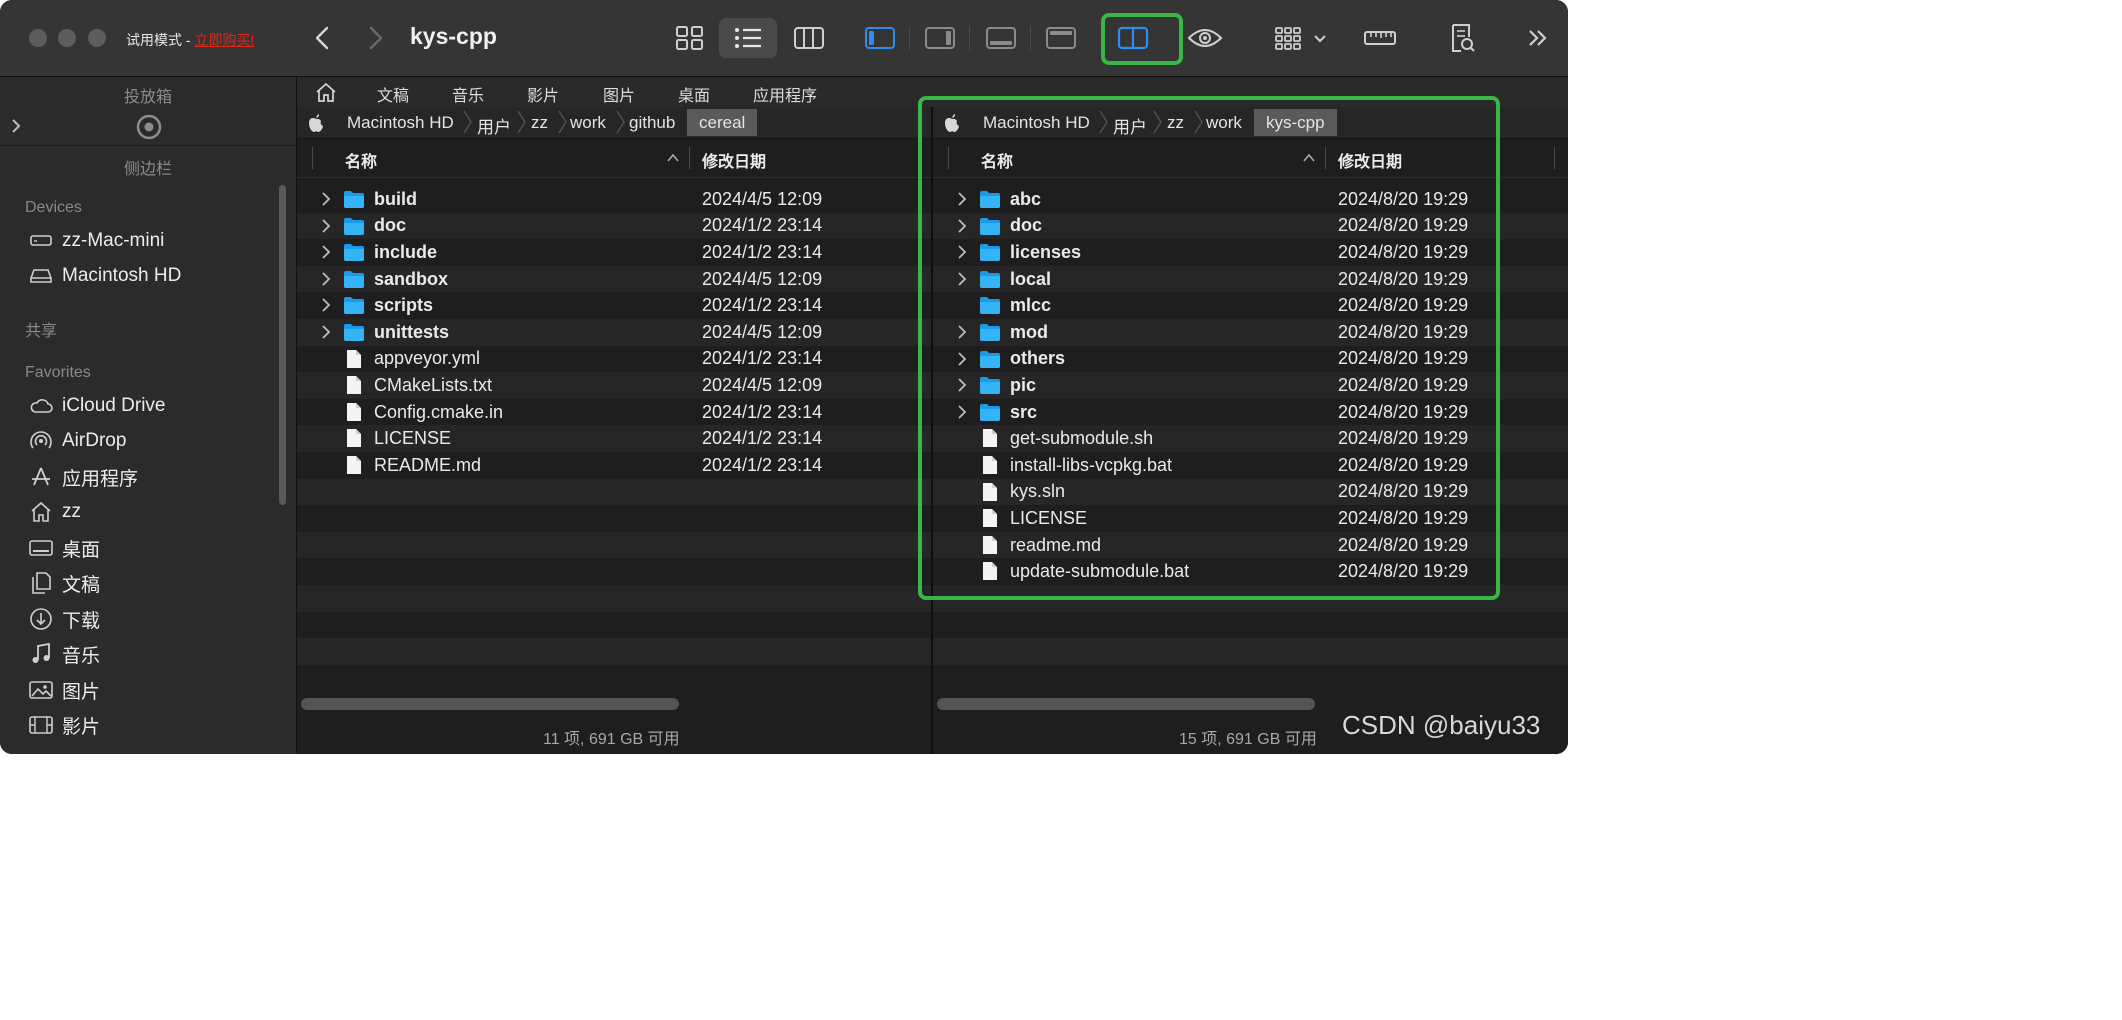 The image size is (2122, 1020). I want to click on date-column-header: 修改日期, so click(734, 160).